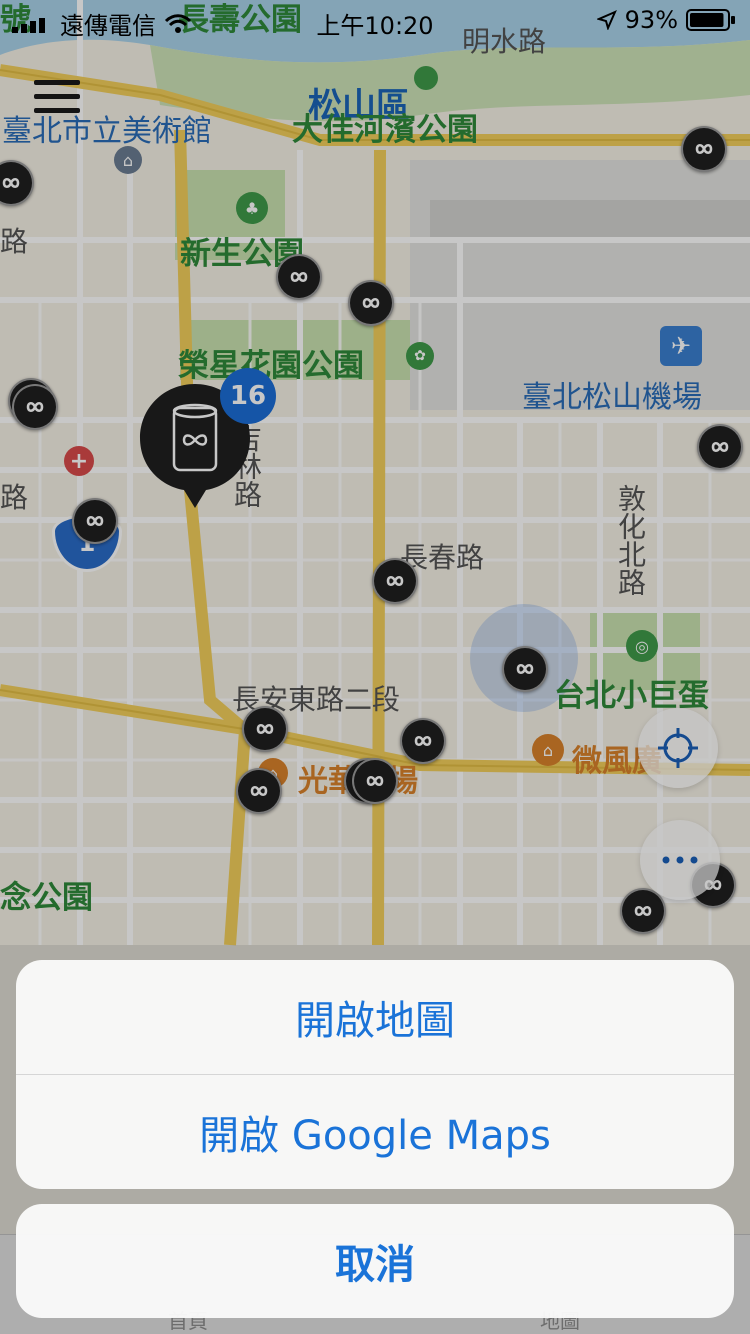  I want to click on action-sheet-cancel-group: 取消, so click(375, 1261).